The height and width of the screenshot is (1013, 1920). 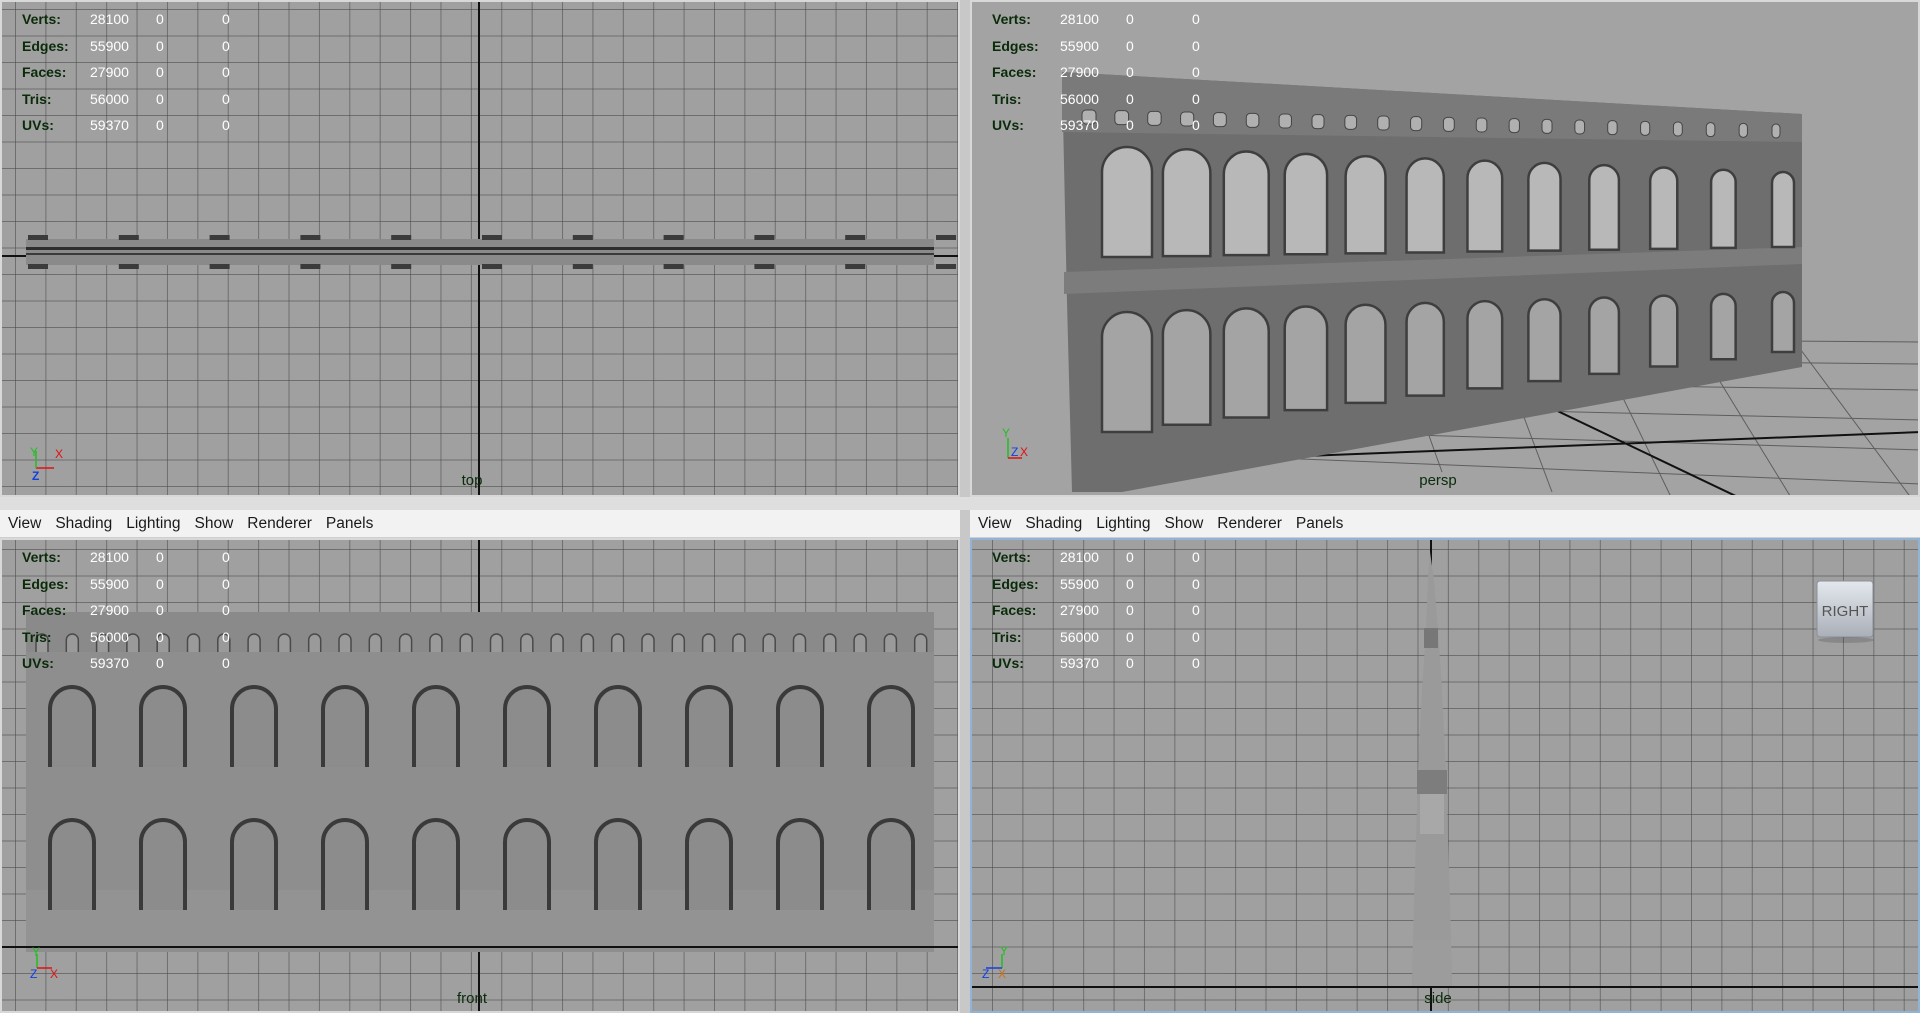 I want to click on hud-label: UVs:, so click(x=1008, y=125).